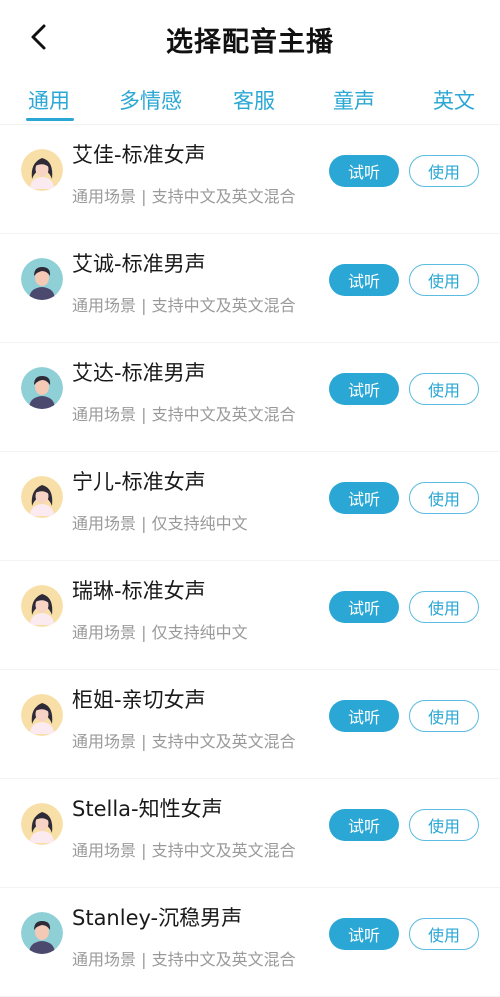 This screenshot has height=997, width=500. I want to click on voice-row: 柜姐-亲切女声通用场景 | 支持中文及英文混合 试听 使用, so click(250, 724).